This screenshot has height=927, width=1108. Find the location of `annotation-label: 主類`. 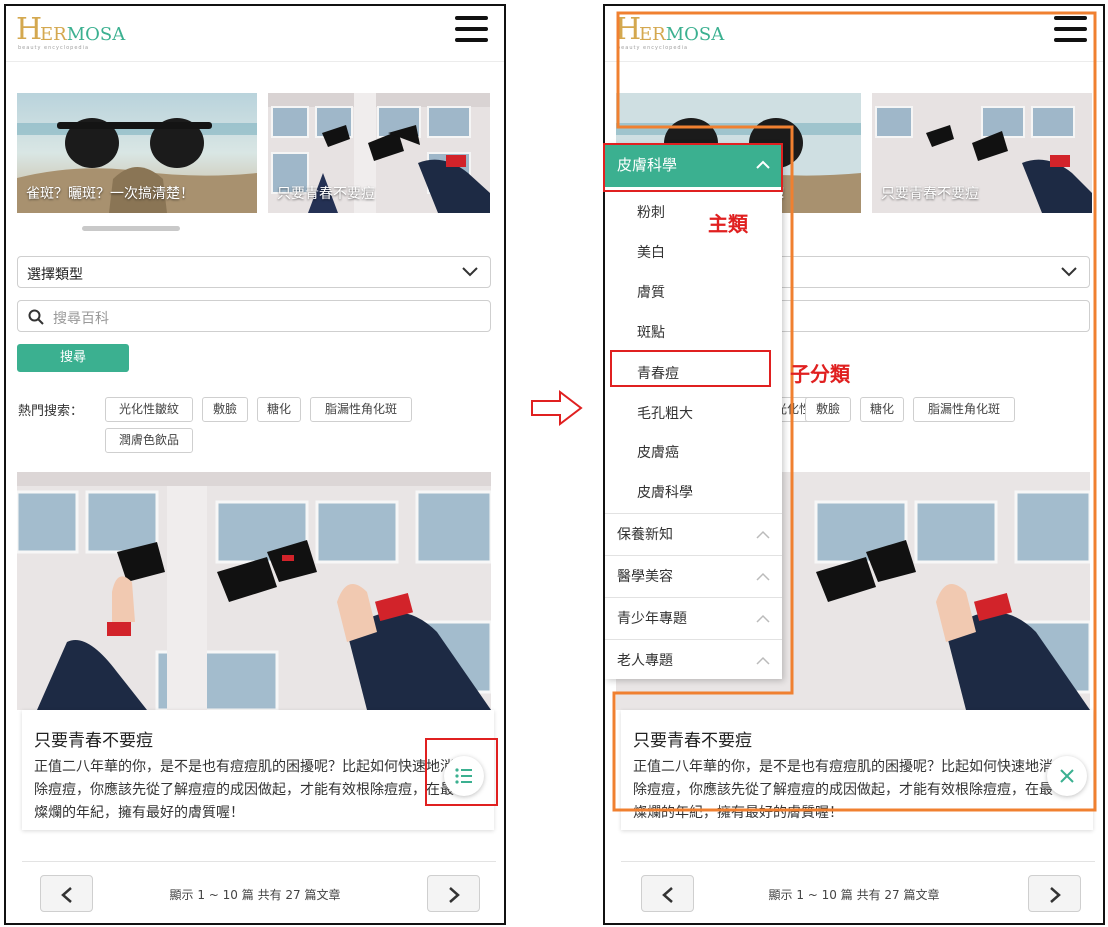

annotation-label: 主類 is located at coordinates (728, 224).